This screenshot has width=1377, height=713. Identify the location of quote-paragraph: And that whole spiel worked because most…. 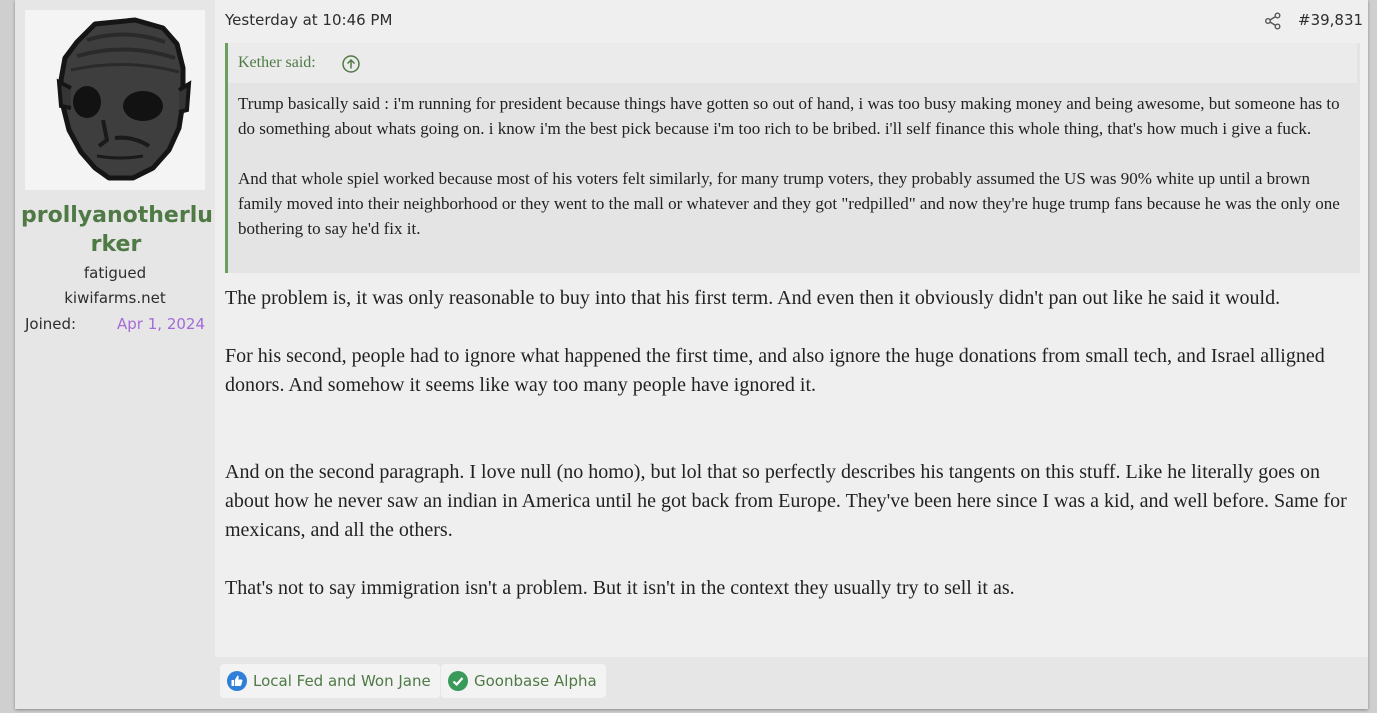
(789, 203).